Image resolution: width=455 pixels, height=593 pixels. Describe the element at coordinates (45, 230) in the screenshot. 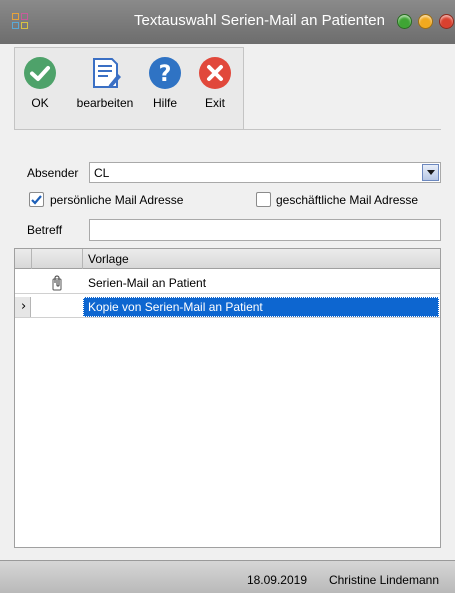

I see `betreff-label: Betreff` at that location.